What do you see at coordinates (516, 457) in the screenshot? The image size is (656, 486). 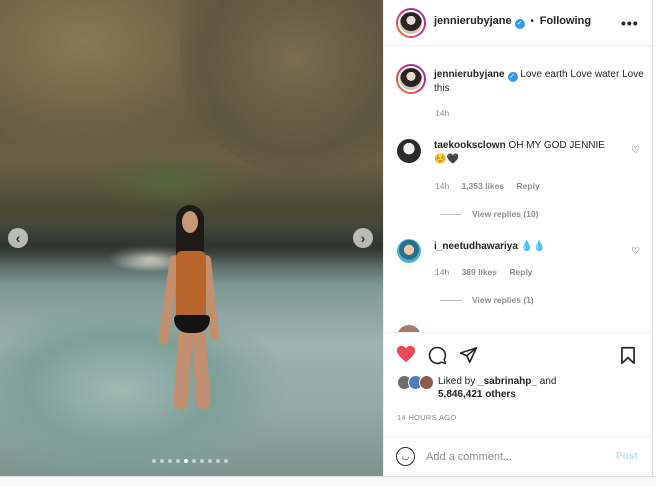 I see `comment-input` at bounding box center [516, 457].